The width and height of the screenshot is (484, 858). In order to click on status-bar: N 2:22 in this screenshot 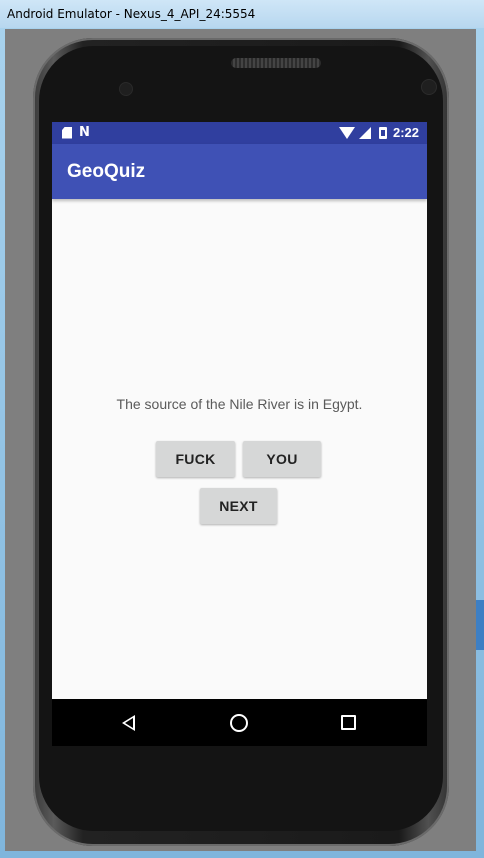, I will do `click(239, 133)`.